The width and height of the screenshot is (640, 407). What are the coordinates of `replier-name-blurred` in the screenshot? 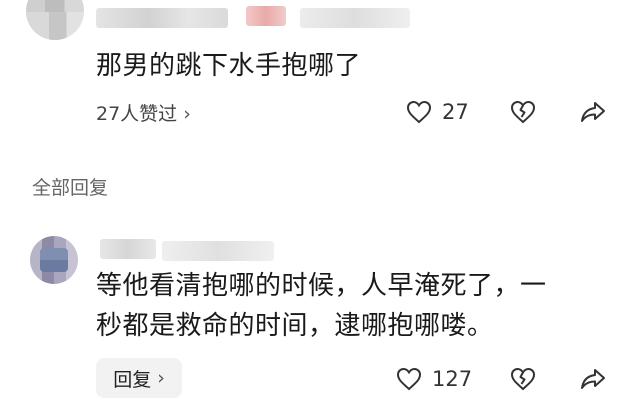 It's located at (128, 249).